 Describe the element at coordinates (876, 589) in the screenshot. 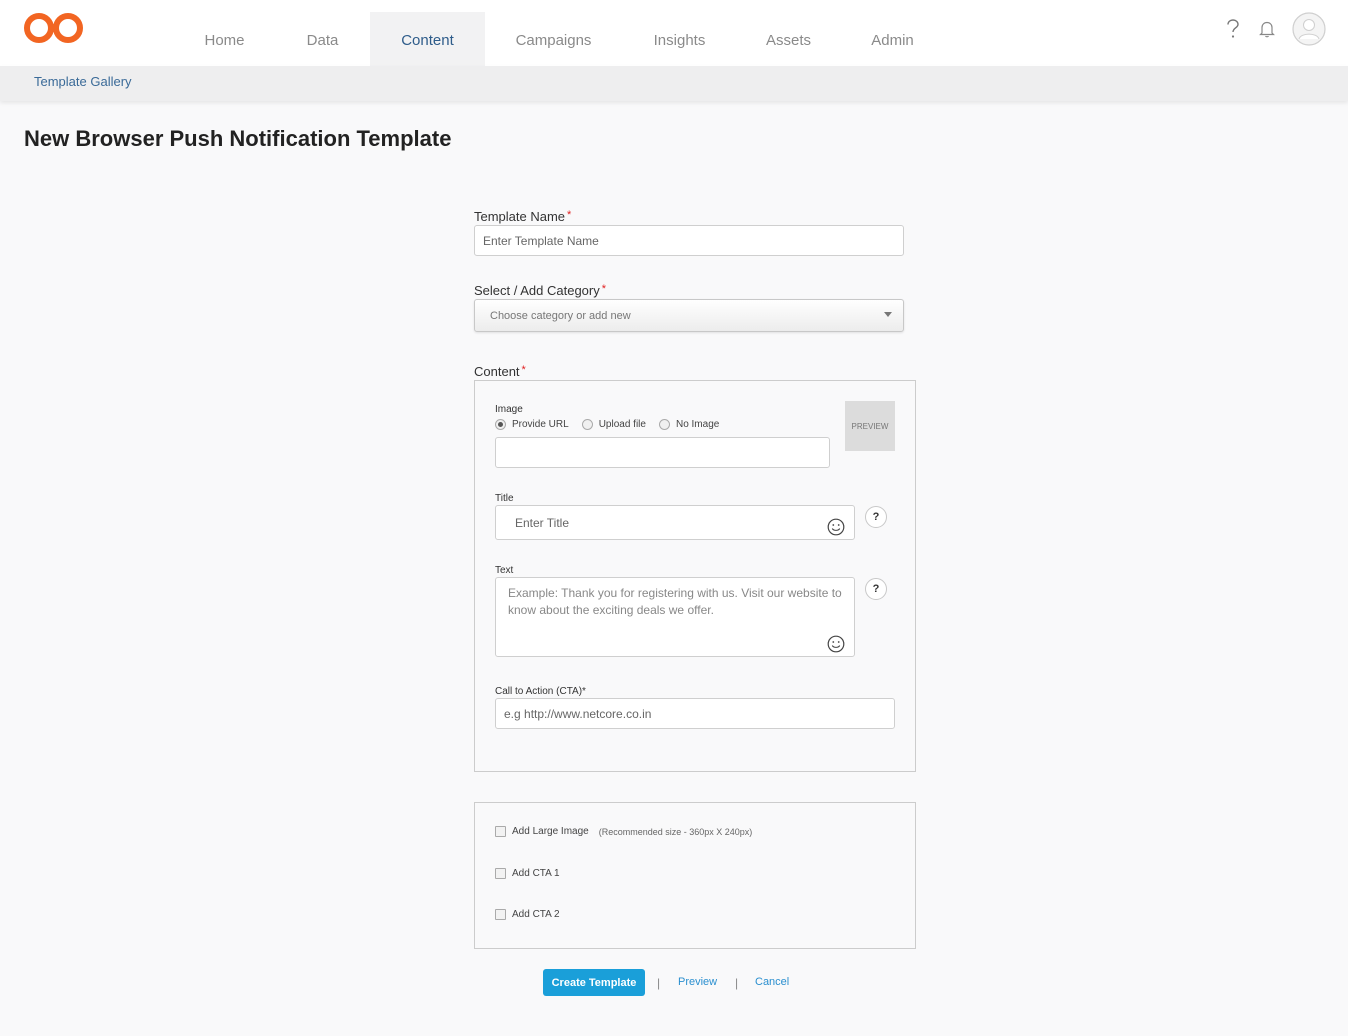

I see `text-help-icon: ?` at that location.